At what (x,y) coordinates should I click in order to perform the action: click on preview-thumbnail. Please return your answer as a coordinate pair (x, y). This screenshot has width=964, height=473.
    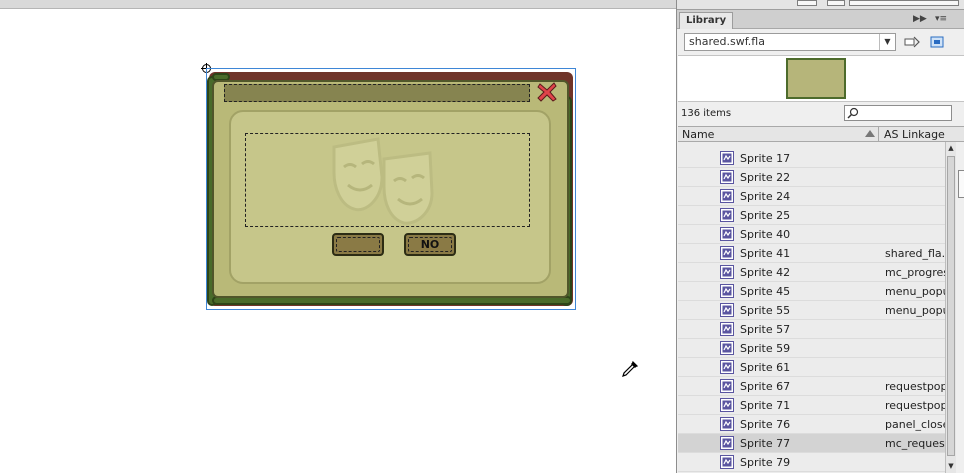
    Looking at the image, I should click on (816, 78).